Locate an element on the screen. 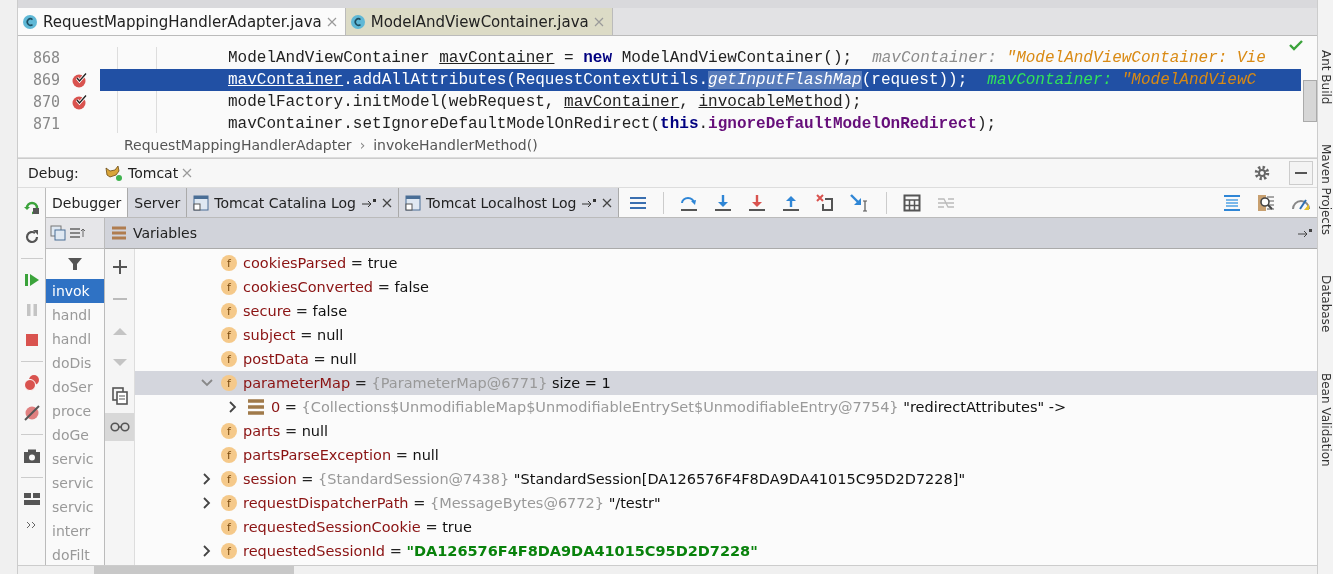 The image size is (1333, 574). add-icon is located at coordinates (119, 267).